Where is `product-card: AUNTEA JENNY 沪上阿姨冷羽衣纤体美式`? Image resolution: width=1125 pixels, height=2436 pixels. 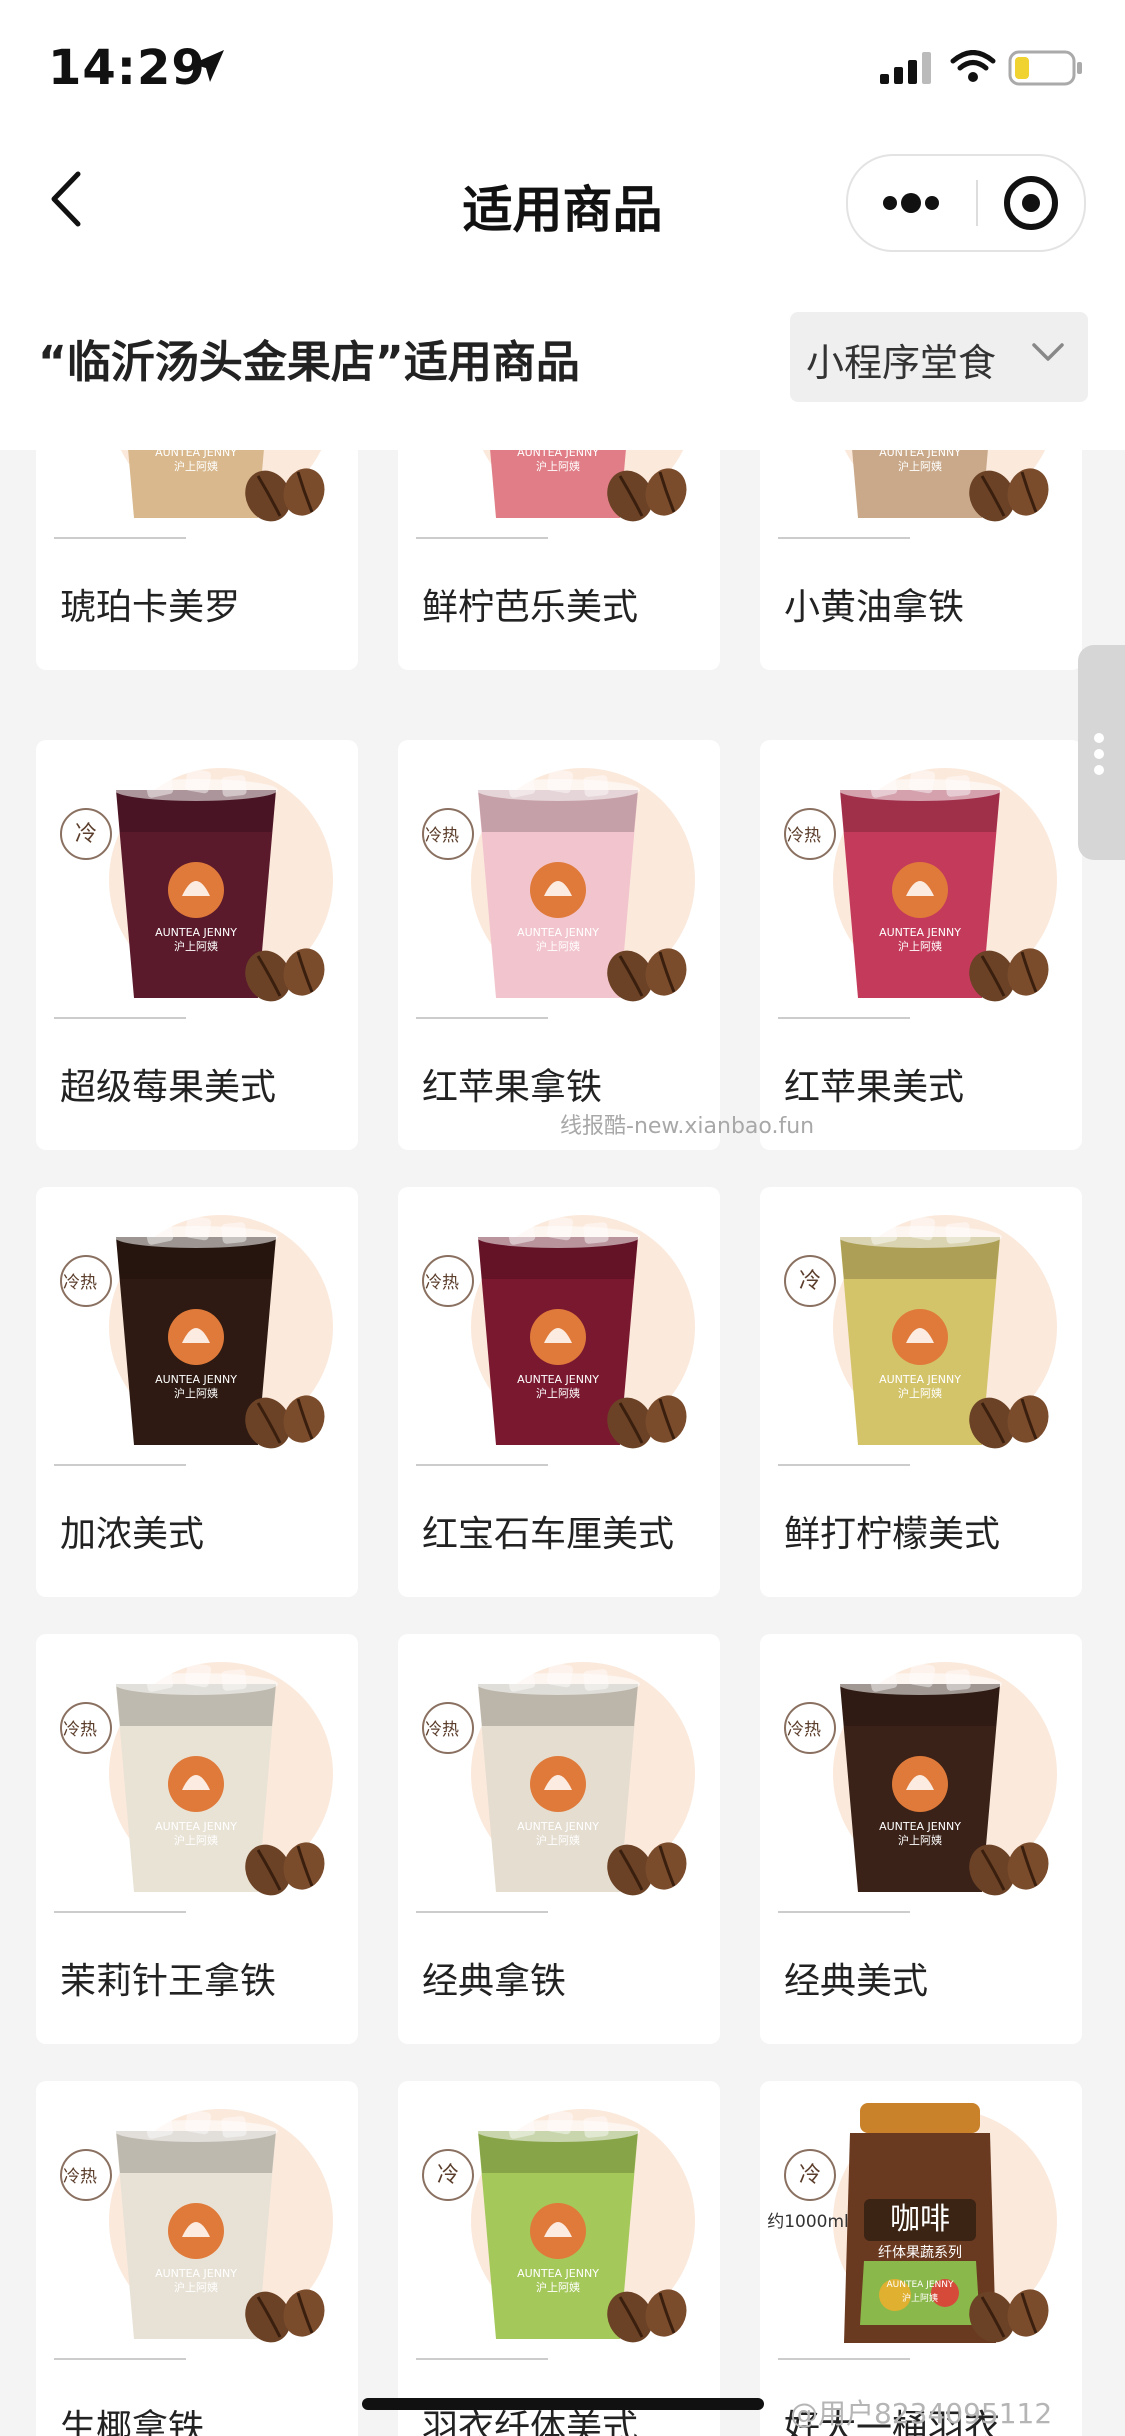
product-card: AUNTEA JENNY 沪上阿姨冷羽衣纤体美式 is located at coordinates (559, 2258).